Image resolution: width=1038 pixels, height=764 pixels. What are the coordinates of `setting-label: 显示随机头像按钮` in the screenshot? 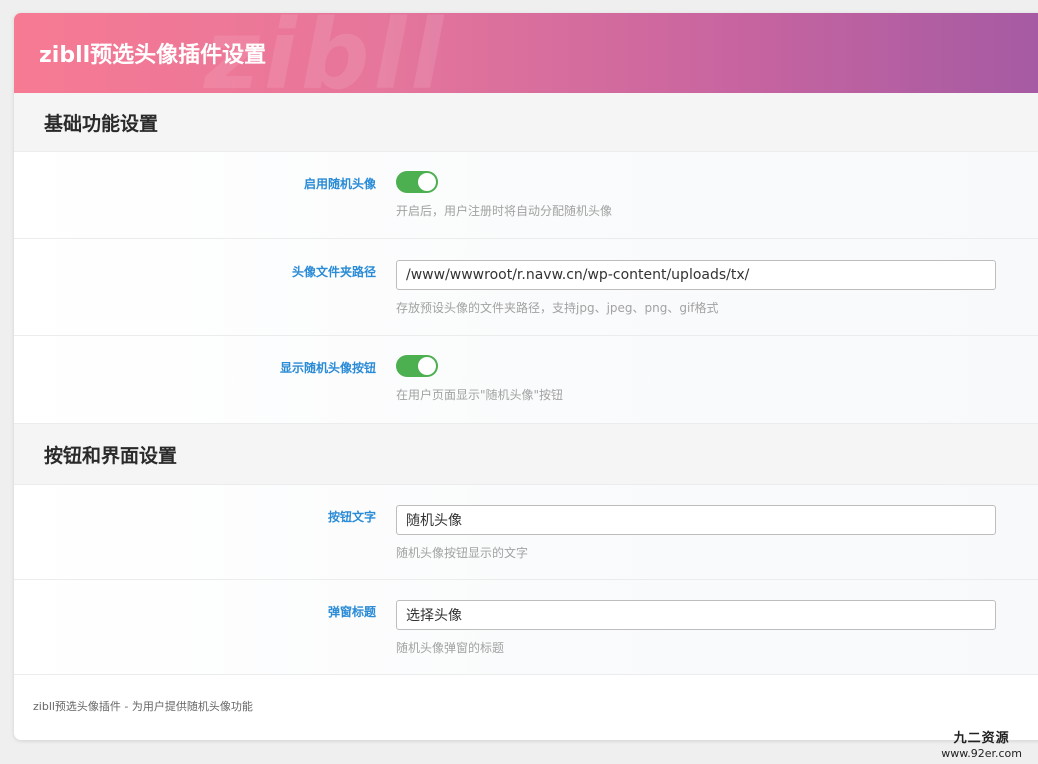 It's located at (327, 368).